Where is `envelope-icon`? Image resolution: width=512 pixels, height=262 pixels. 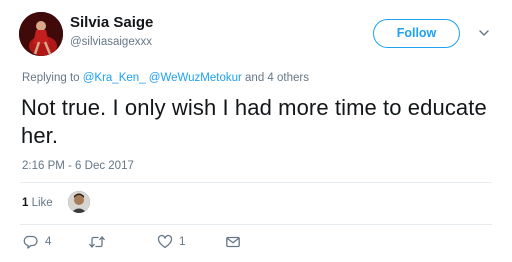 envelope-icon is located at coordinates (233, 242).